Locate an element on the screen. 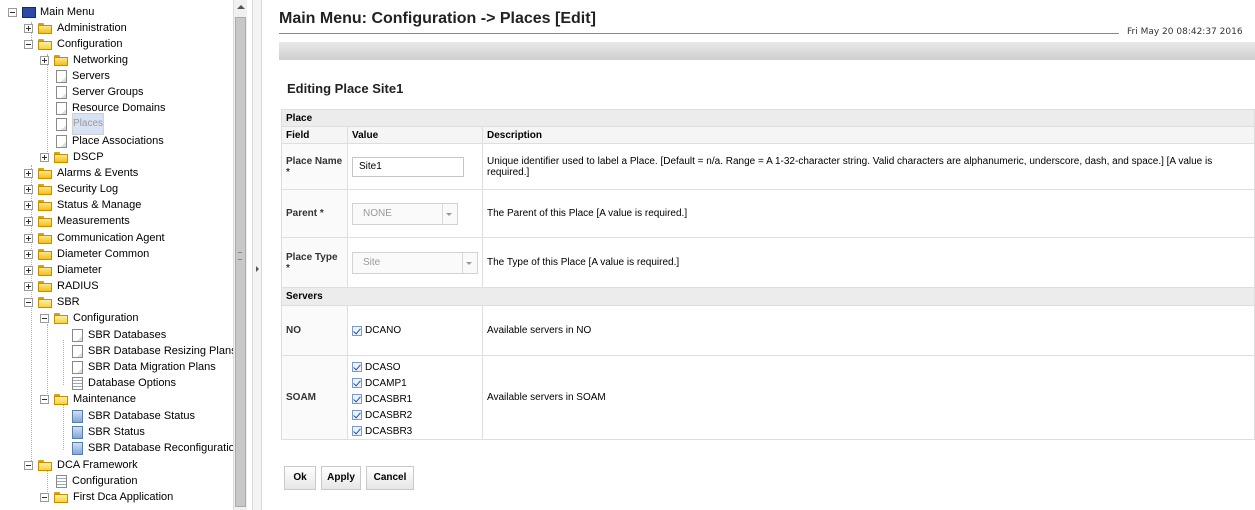 The width and height of the screenshot is (1255, 510). tree-item: Database Options is located at coordinates (124, 383).